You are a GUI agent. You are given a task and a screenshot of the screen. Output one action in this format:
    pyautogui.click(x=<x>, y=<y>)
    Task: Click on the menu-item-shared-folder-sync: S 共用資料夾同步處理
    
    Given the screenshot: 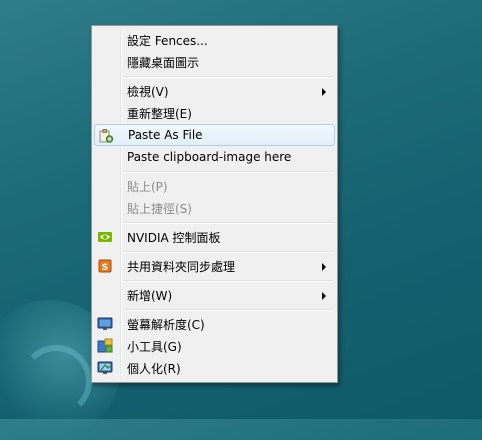 What is the action you would take?
    pyautogui.click(x=214, y=266)
    